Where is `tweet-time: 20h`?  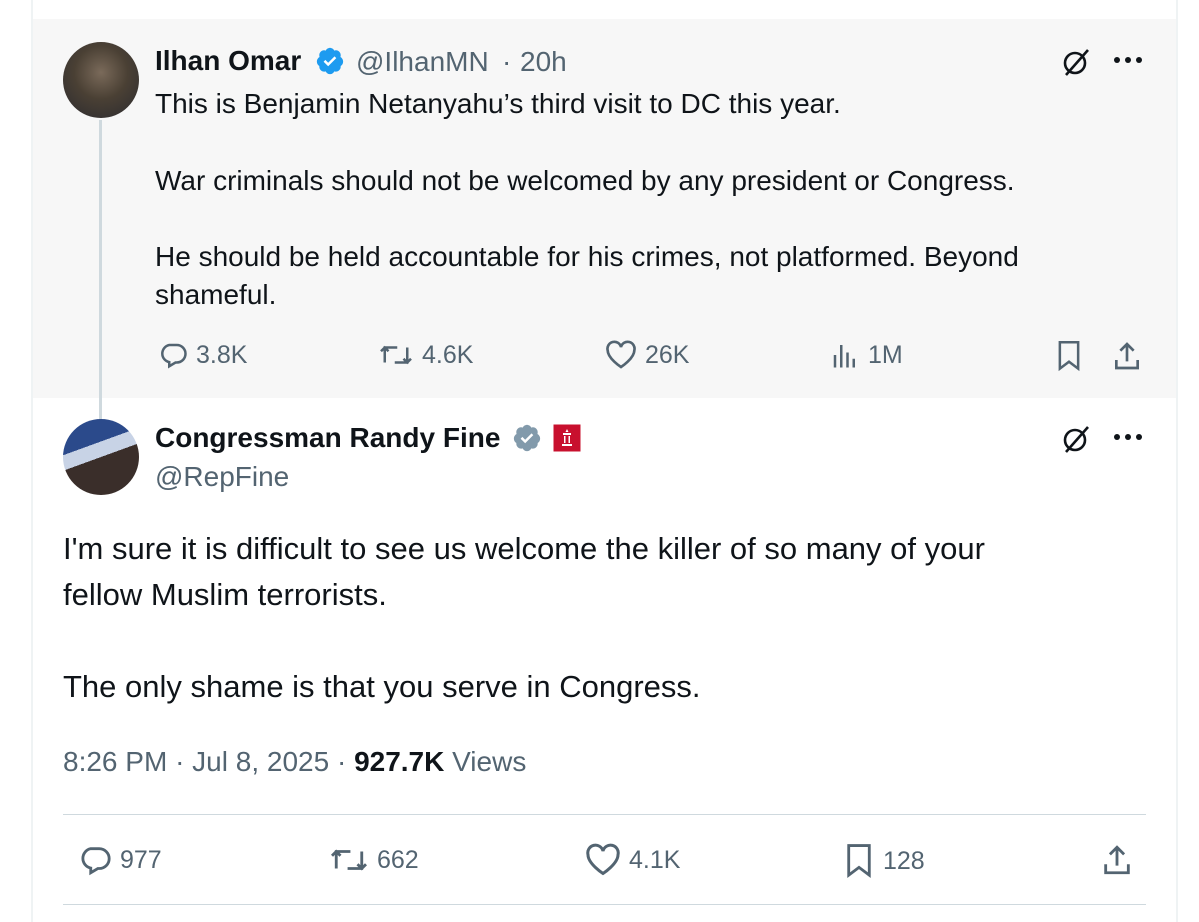 tweet-time: 20h is located at coordinates (543, 62).